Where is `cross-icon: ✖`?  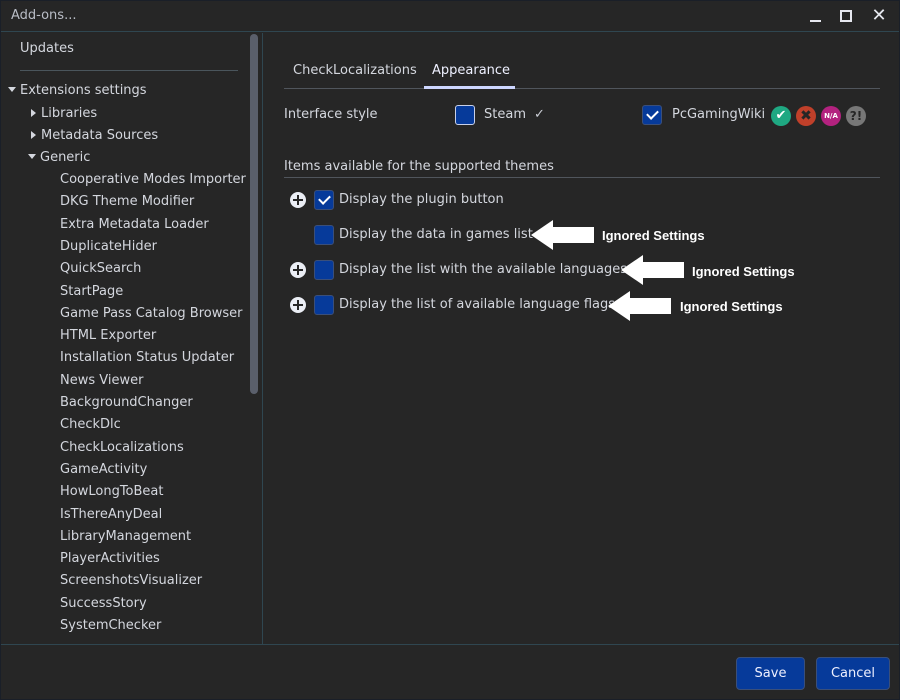 cross-icon: ✖ is located at coordinates (806, 116).